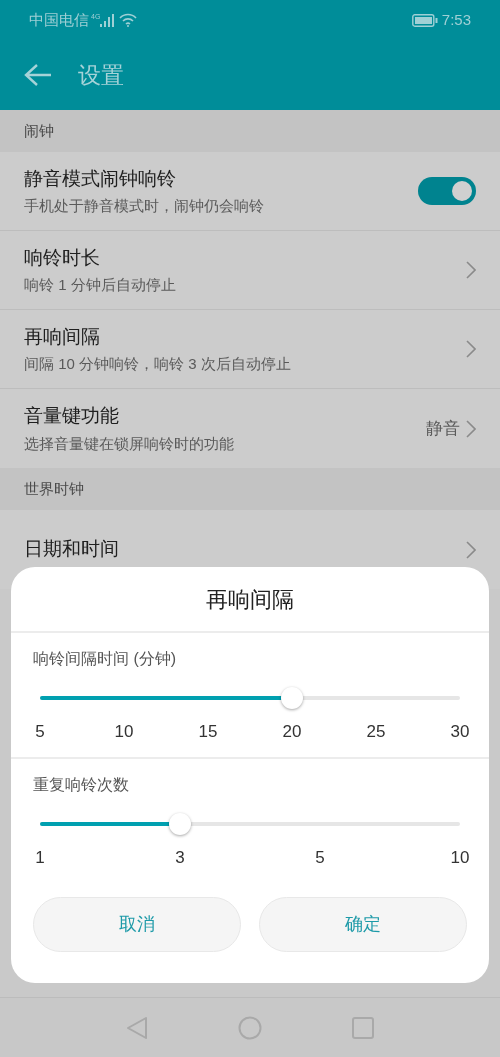 This screenshot has width=500, height=1057. I want to click on toggle-switch, so click(447, 191).